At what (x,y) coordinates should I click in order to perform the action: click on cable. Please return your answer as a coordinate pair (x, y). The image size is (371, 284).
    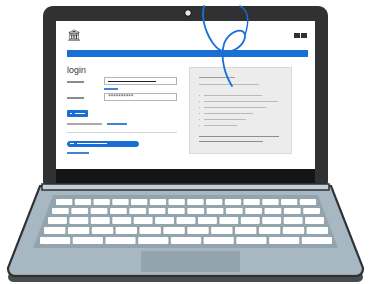
    Looking at the image, I should click on (224, 46).